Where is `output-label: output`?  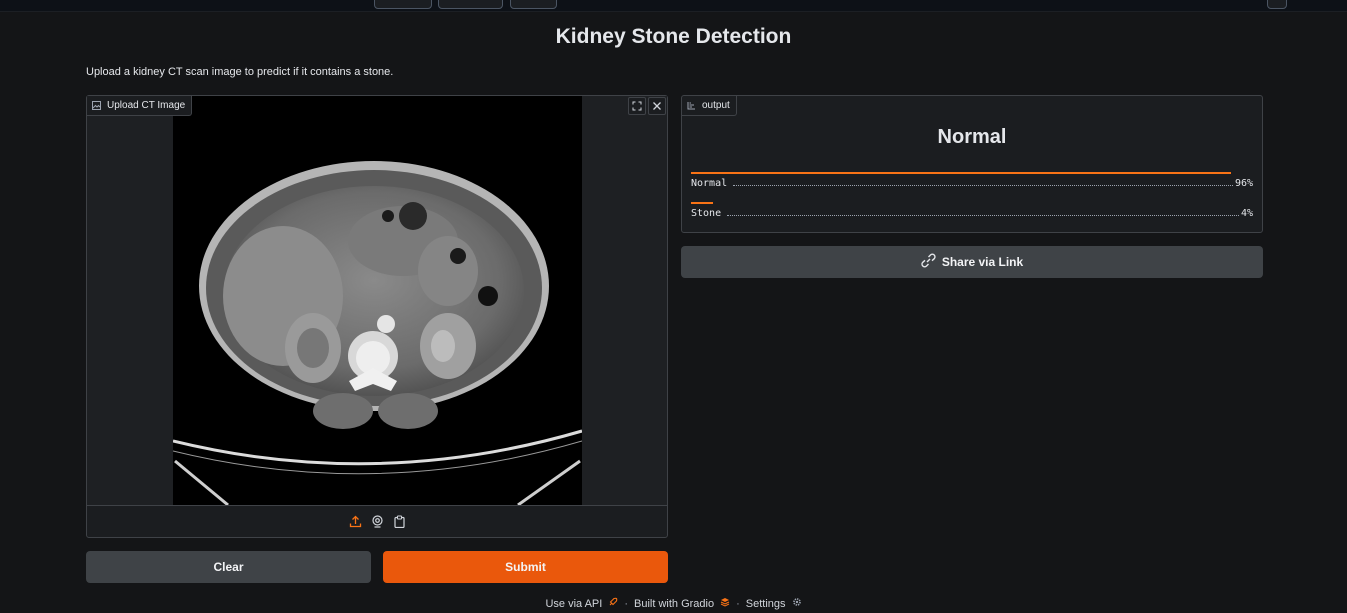
output-label: output is located at coordinates (709, 106).